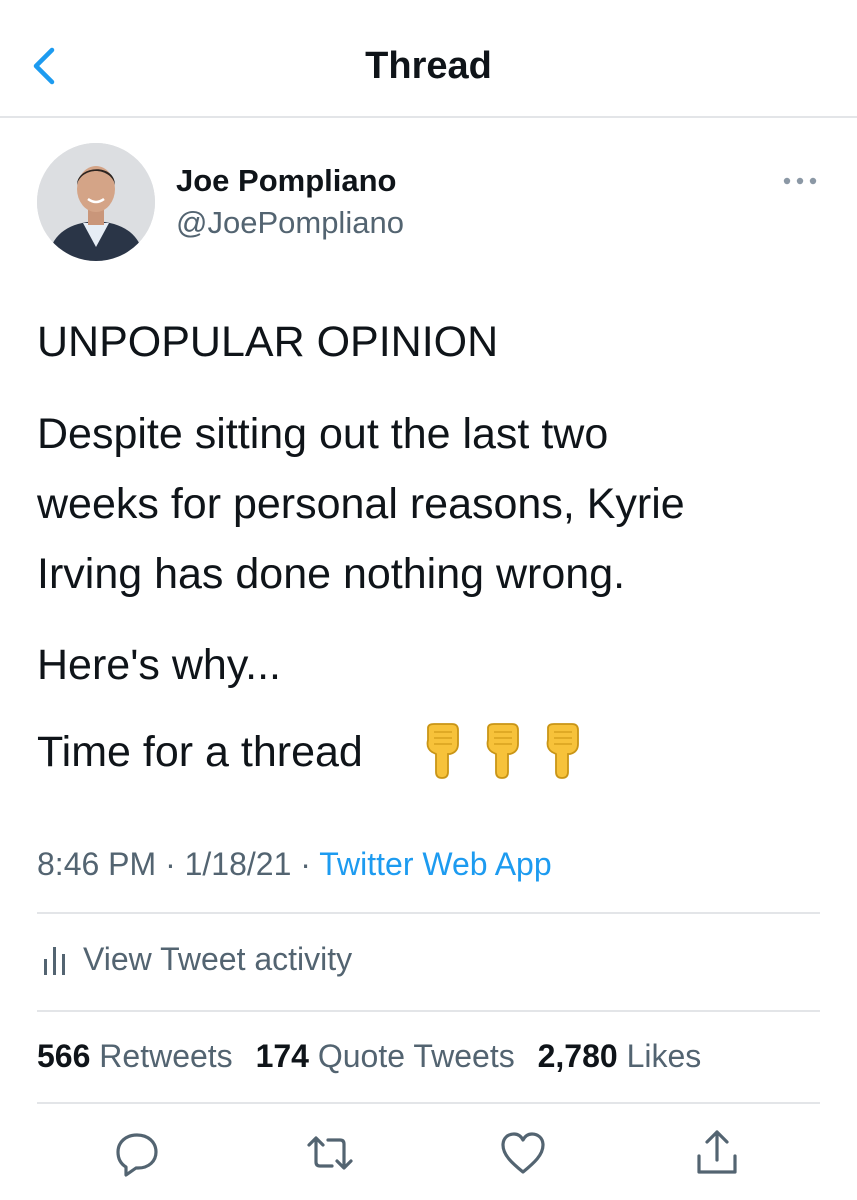 The width and height of the screenshot is (857, 1200). I want to click on more-dots-icon, so click(800, 181).